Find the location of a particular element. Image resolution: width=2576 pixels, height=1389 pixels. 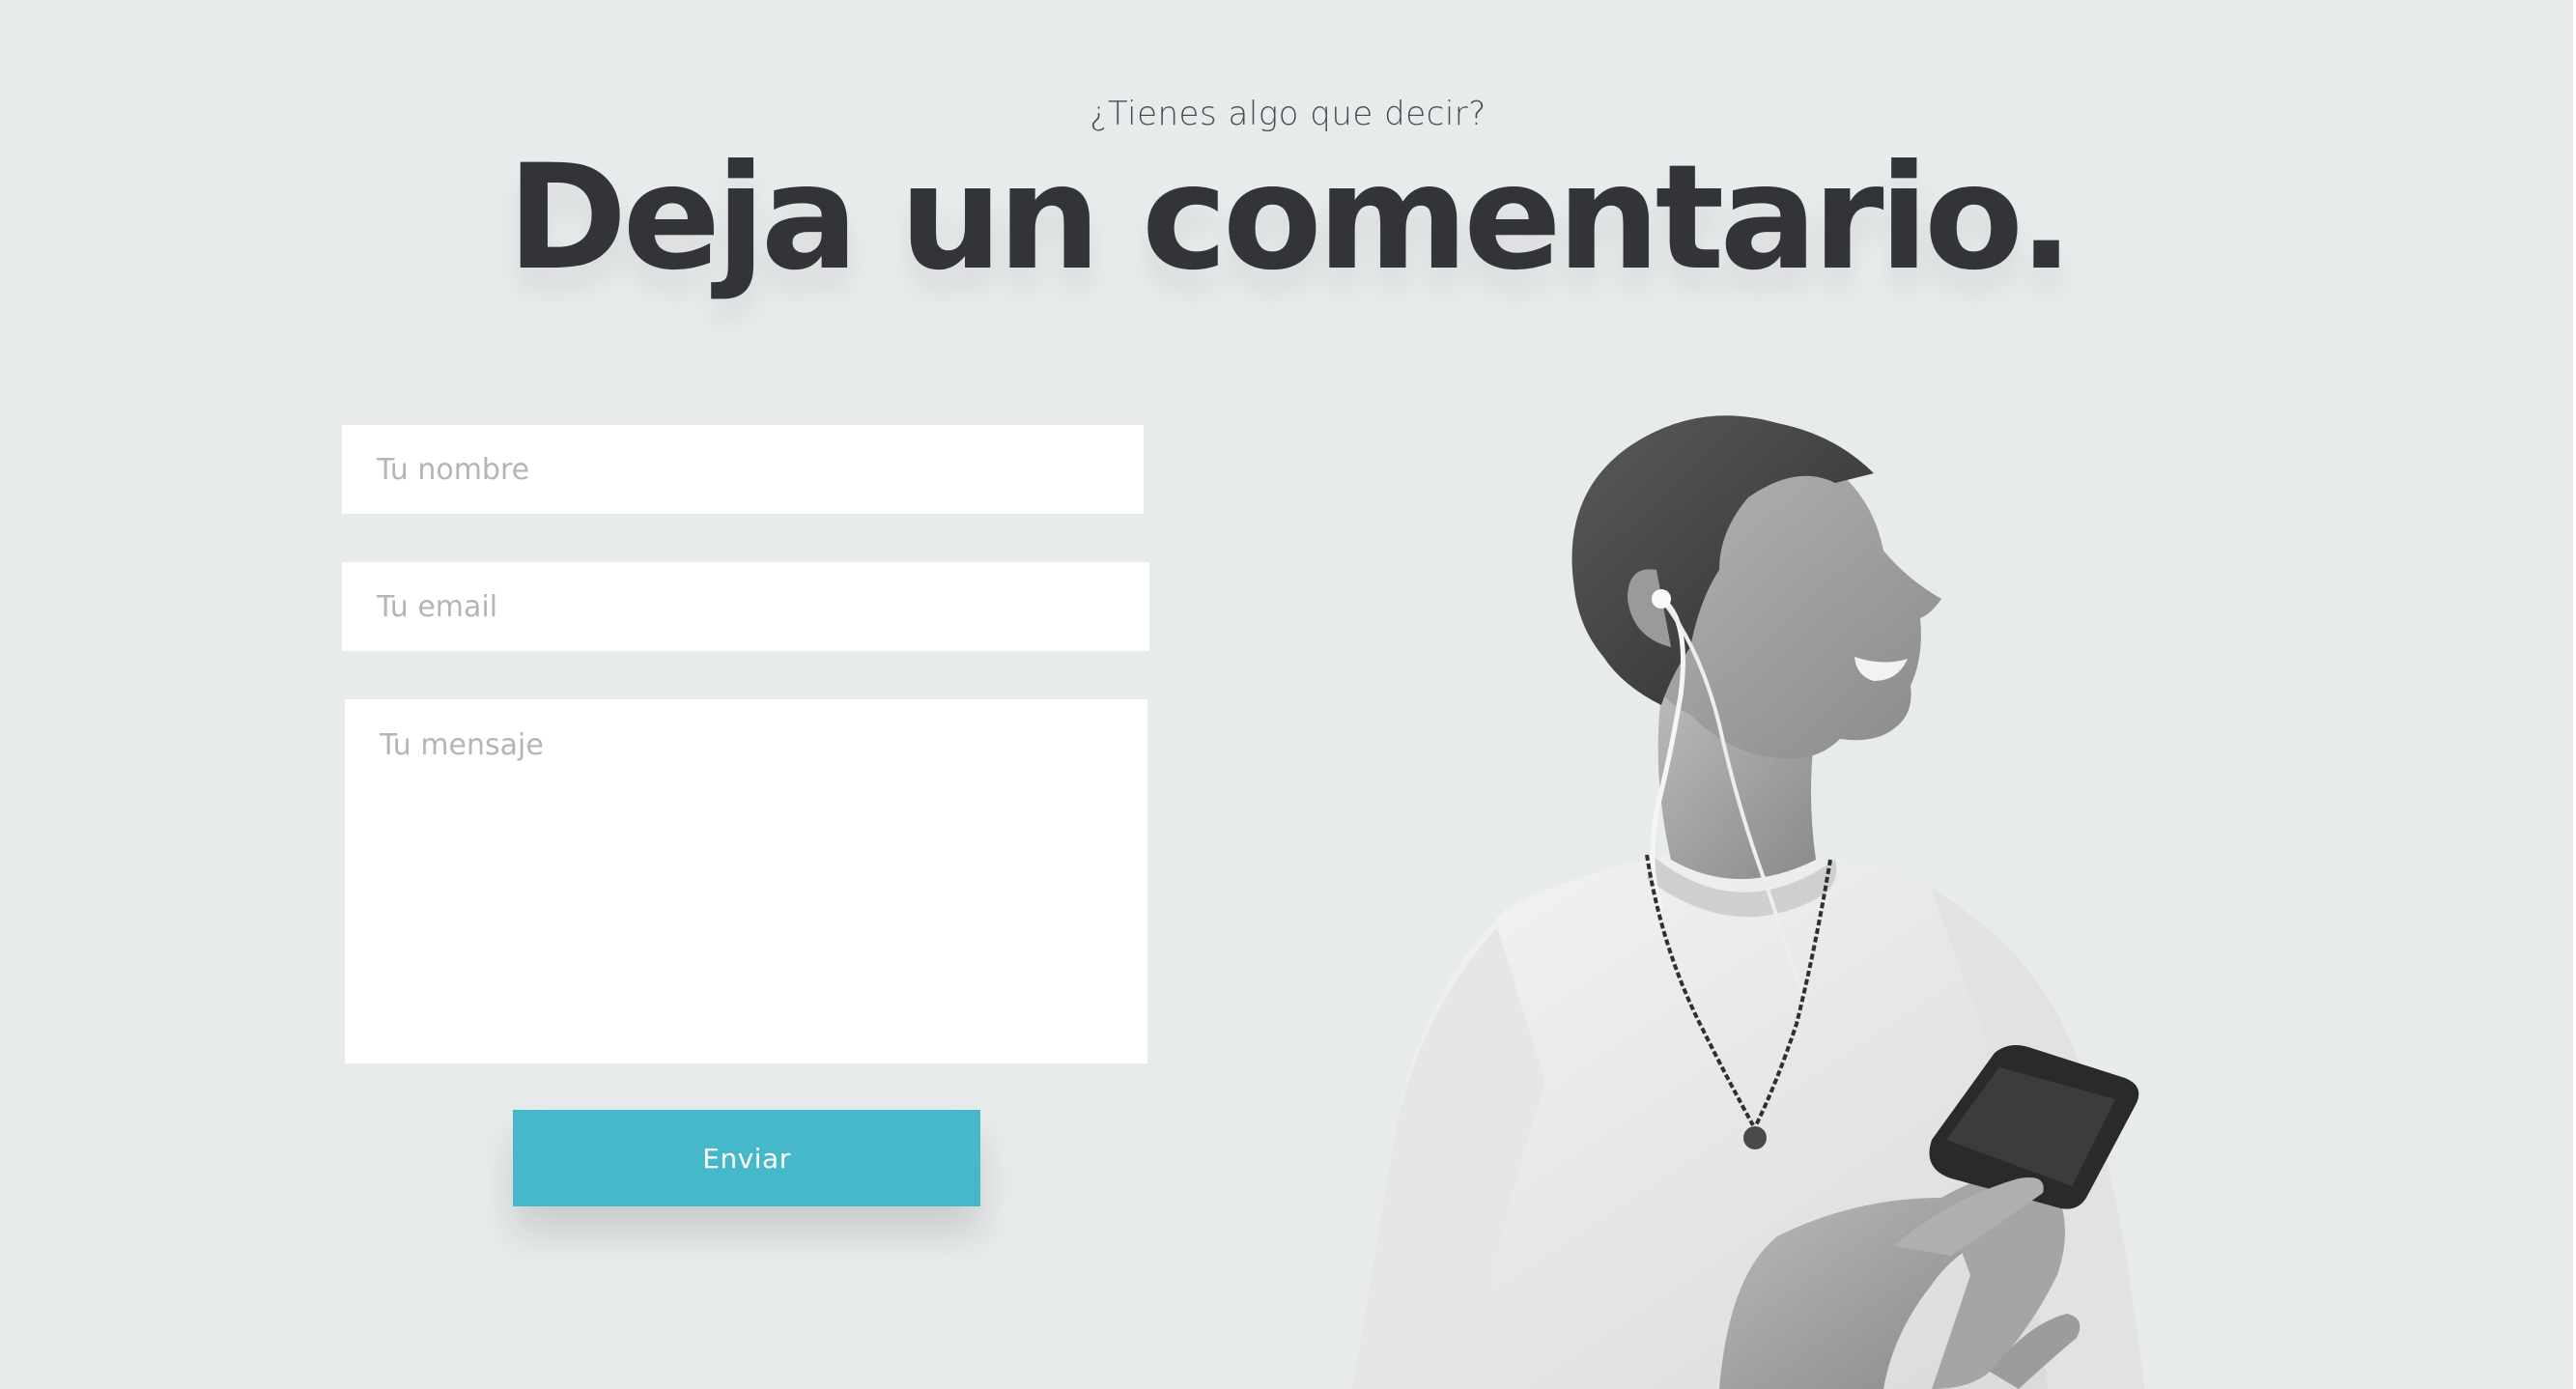

name-input is located at coordinates (743, 469).